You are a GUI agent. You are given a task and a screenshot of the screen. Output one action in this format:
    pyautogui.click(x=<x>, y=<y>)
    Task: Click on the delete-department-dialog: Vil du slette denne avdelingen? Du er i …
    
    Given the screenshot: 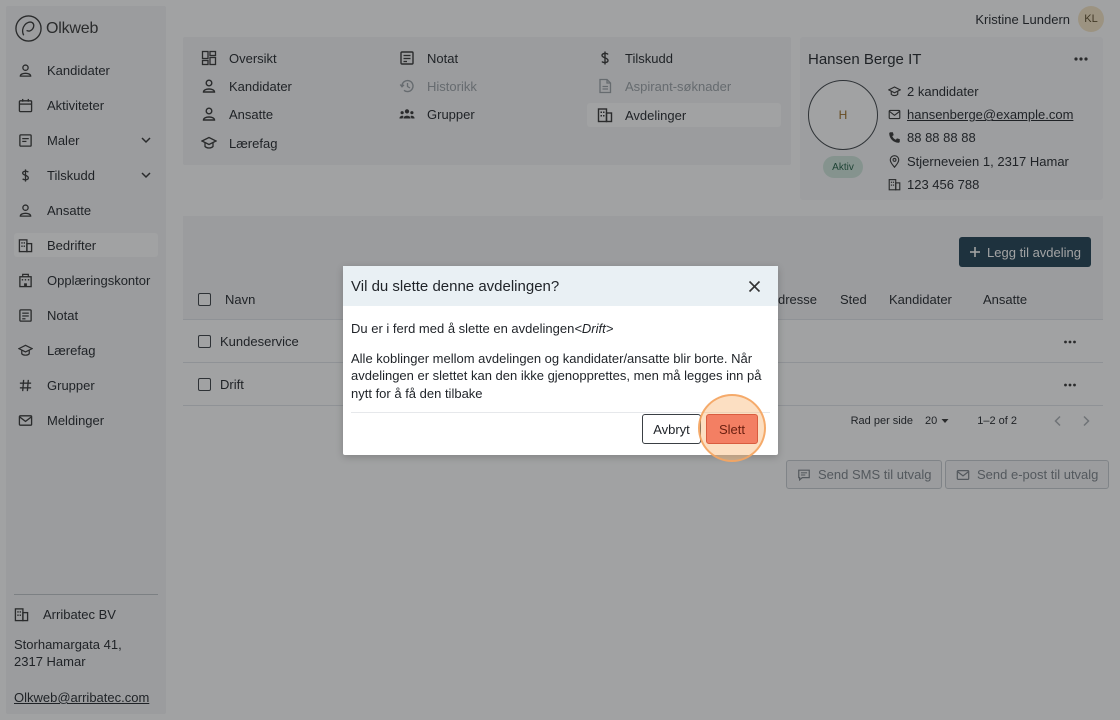 What is the action you would take?
    pyautogui.click(x=560, y=364)
    